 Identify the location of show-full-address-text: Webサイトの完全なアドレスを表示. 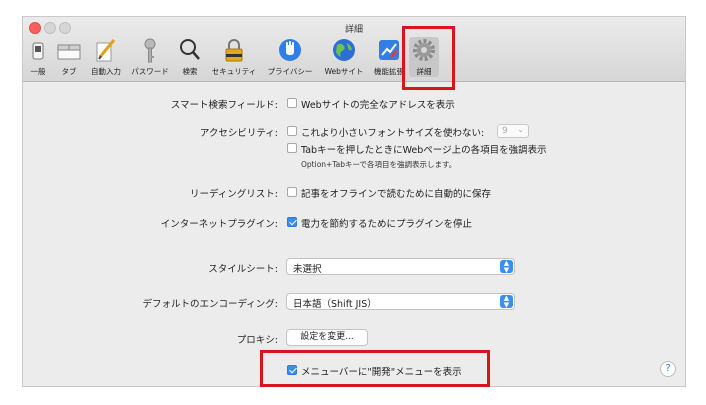
(378, 105).